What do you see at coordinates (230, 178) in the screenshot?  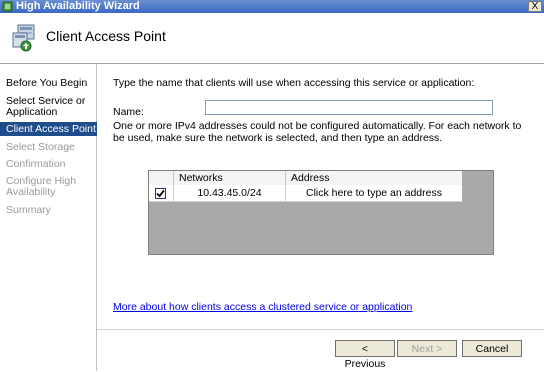 I see `column-header-networks: Networks` at bounding box center [230, 178].